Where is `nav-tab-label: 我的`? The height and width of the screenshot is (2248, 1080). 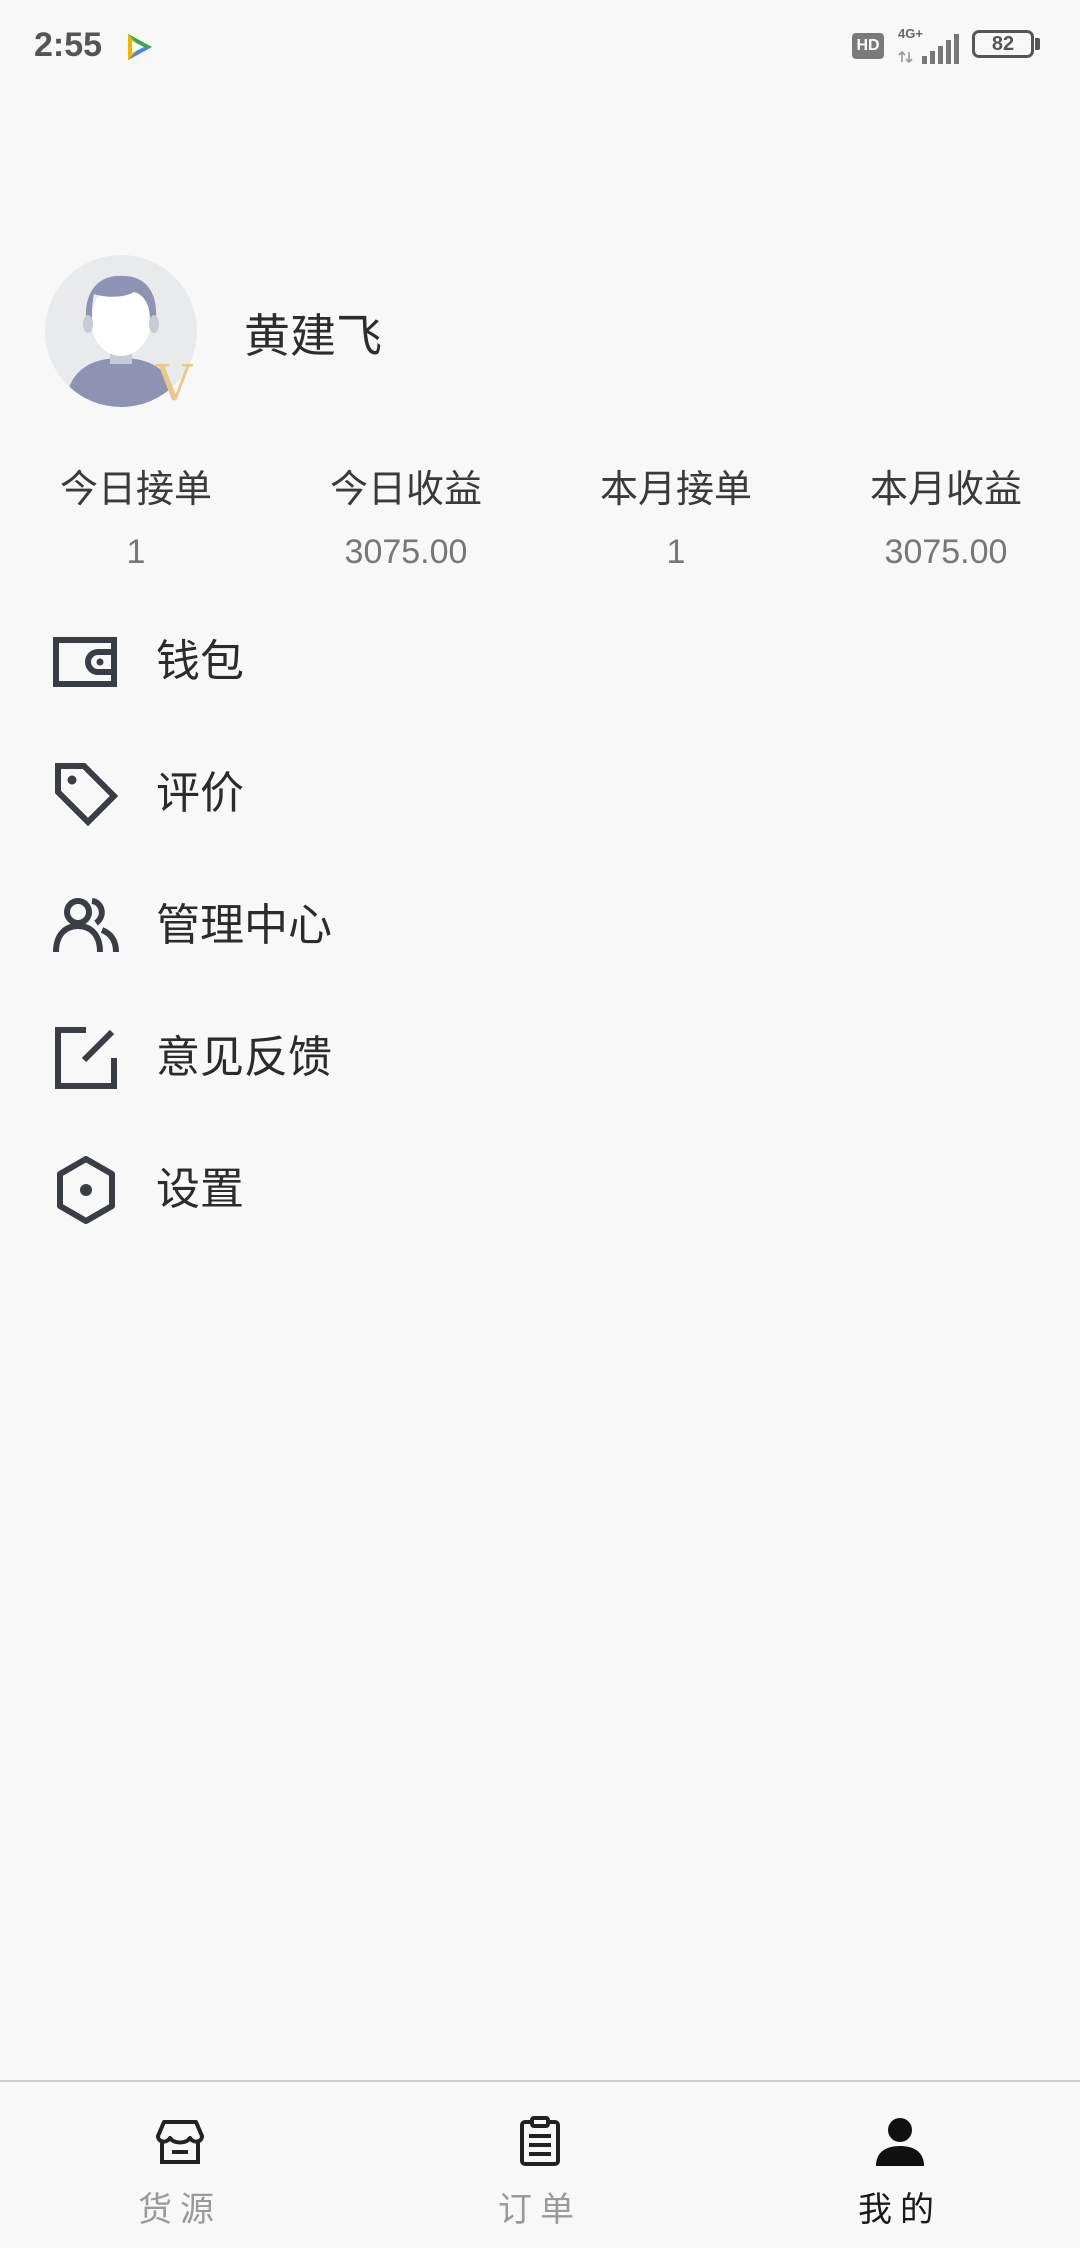
nav-tab-label: 我的 is located at coordinates (900, 2210).